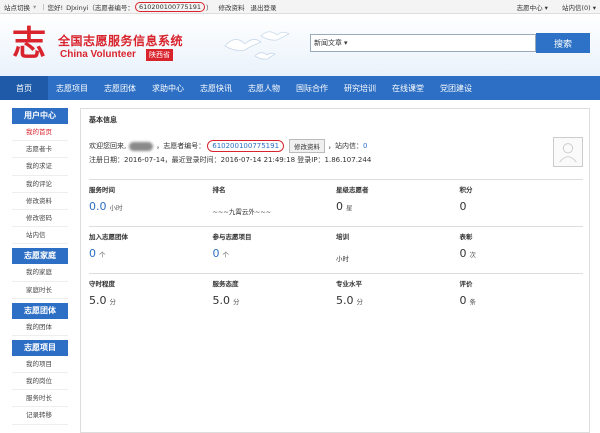 The width and height of the screenshot is (600, 433). Describe the element at coordinates (307, 146) in the screenshot. I see `edit-profile-button: 修改资料` at that location.